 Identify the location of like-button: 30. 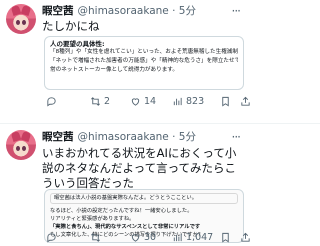
(143, 237).